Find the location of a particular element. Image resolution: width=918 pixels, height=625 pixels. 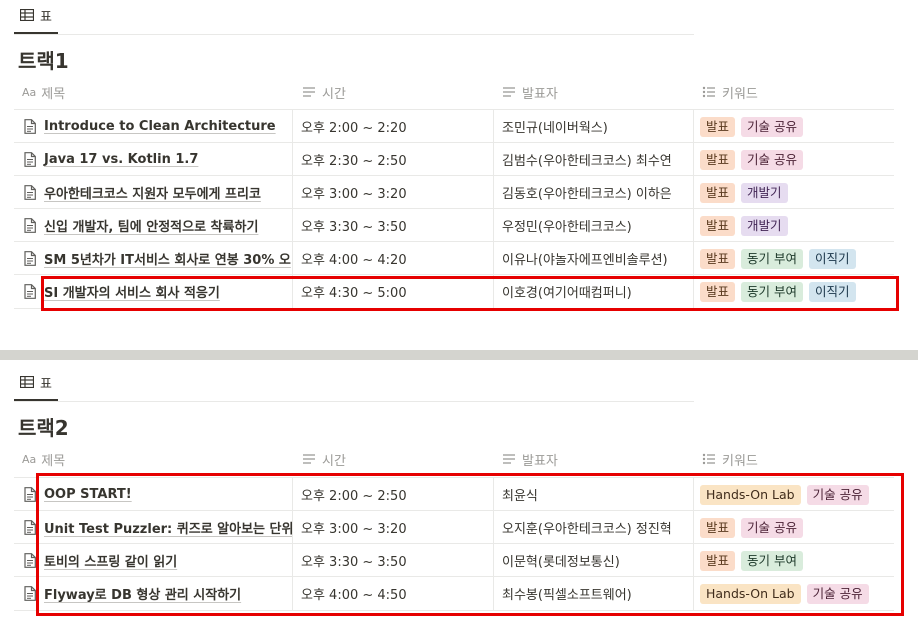

table-header: Aa 제목 시간 발표자 키워드 is located at coordinates (454, 92).